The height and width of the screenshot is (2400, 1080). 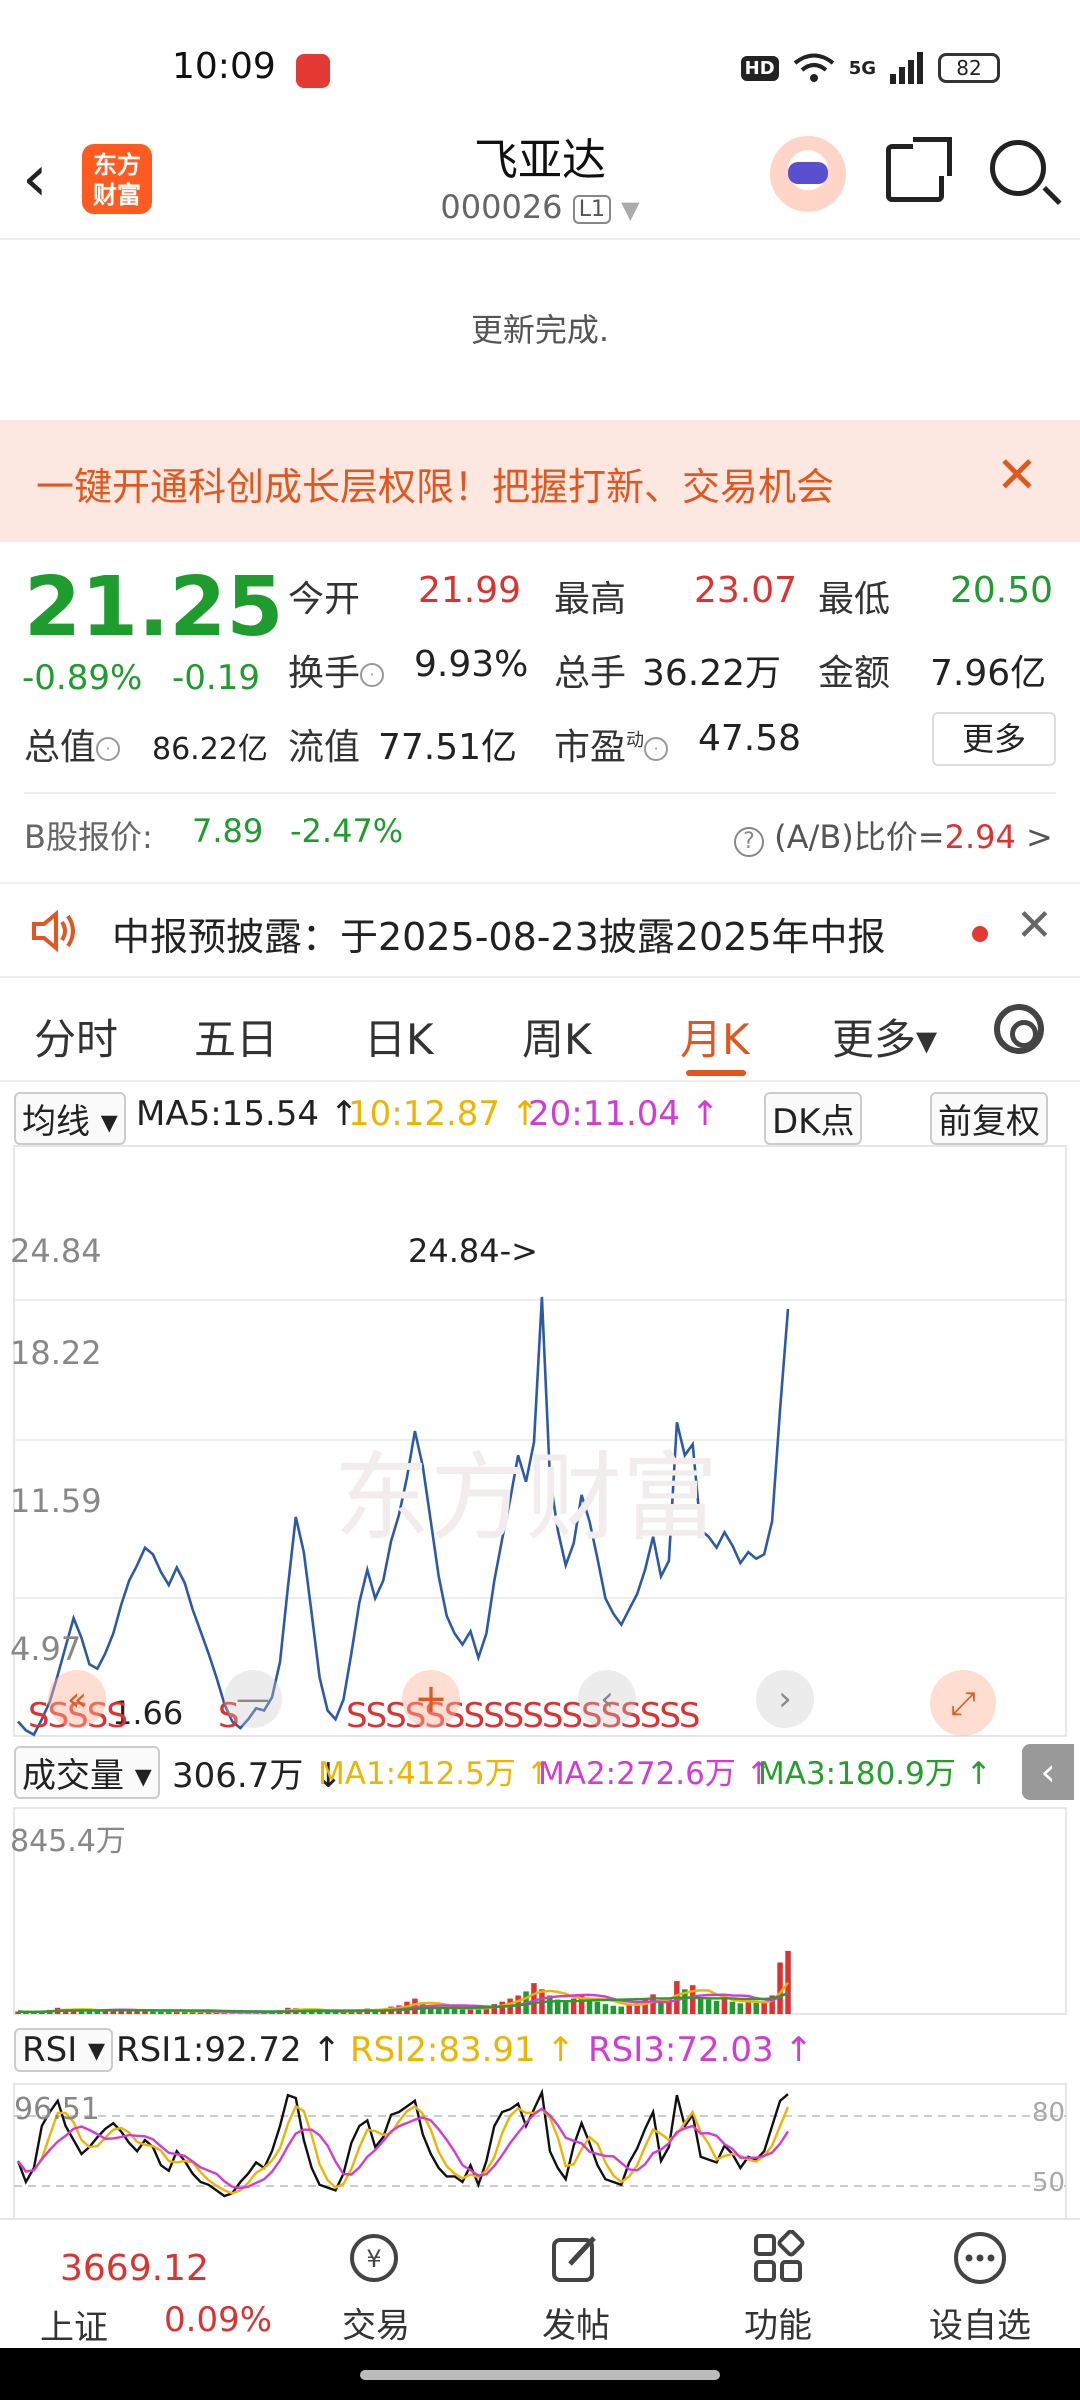 What do you see at coordinates (216, 678) in the screenshot?
I see `change-amount: -0.19` at bounding box center [216, 678].